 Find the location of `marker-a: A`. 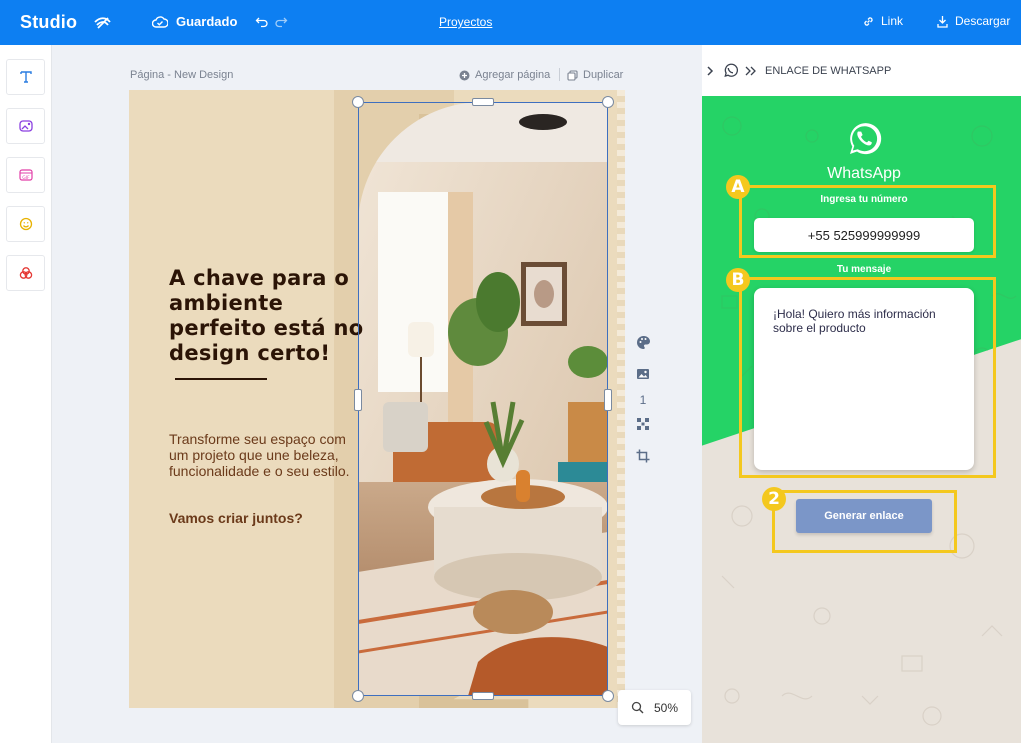

marker-a: A is located at coordinates (738, 187).